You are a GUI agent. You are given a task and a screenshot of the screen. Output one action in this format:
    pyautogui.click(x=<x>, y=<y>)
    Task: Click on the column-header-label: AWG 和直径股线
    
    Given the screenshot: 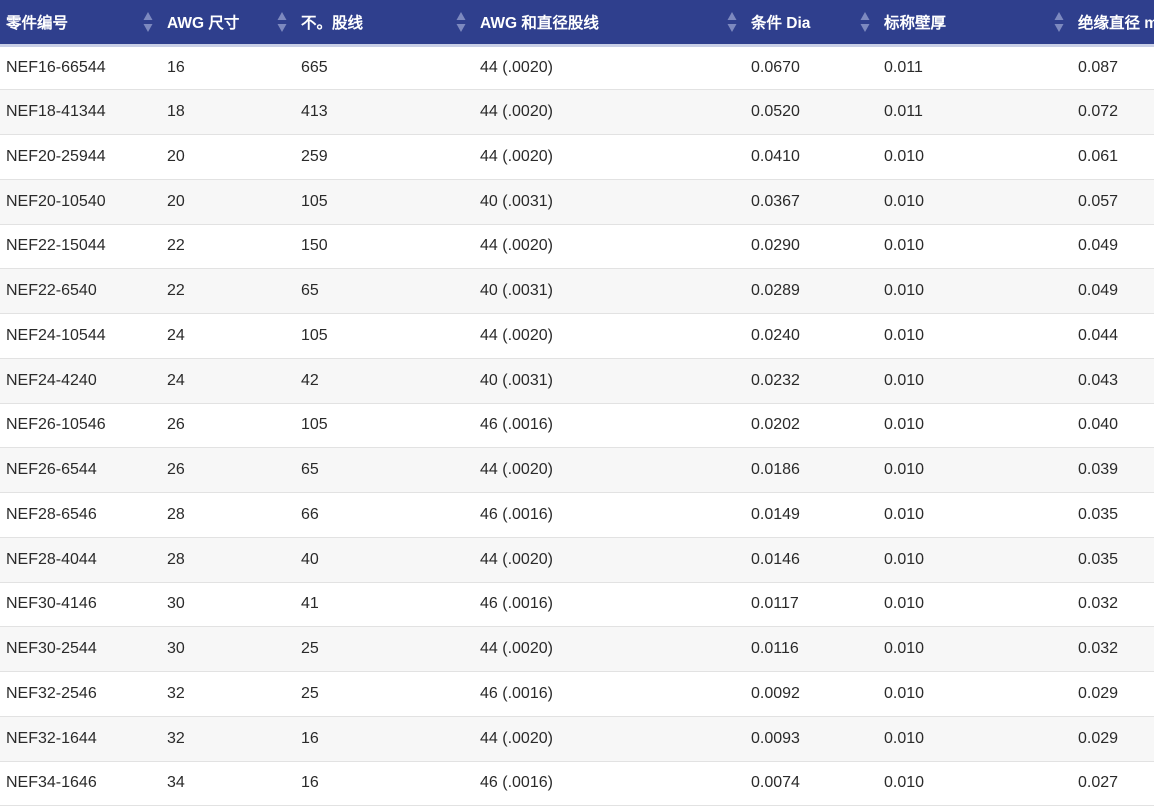 What is the action you would take?
    pyautogui.click(x=539, y=23)
    